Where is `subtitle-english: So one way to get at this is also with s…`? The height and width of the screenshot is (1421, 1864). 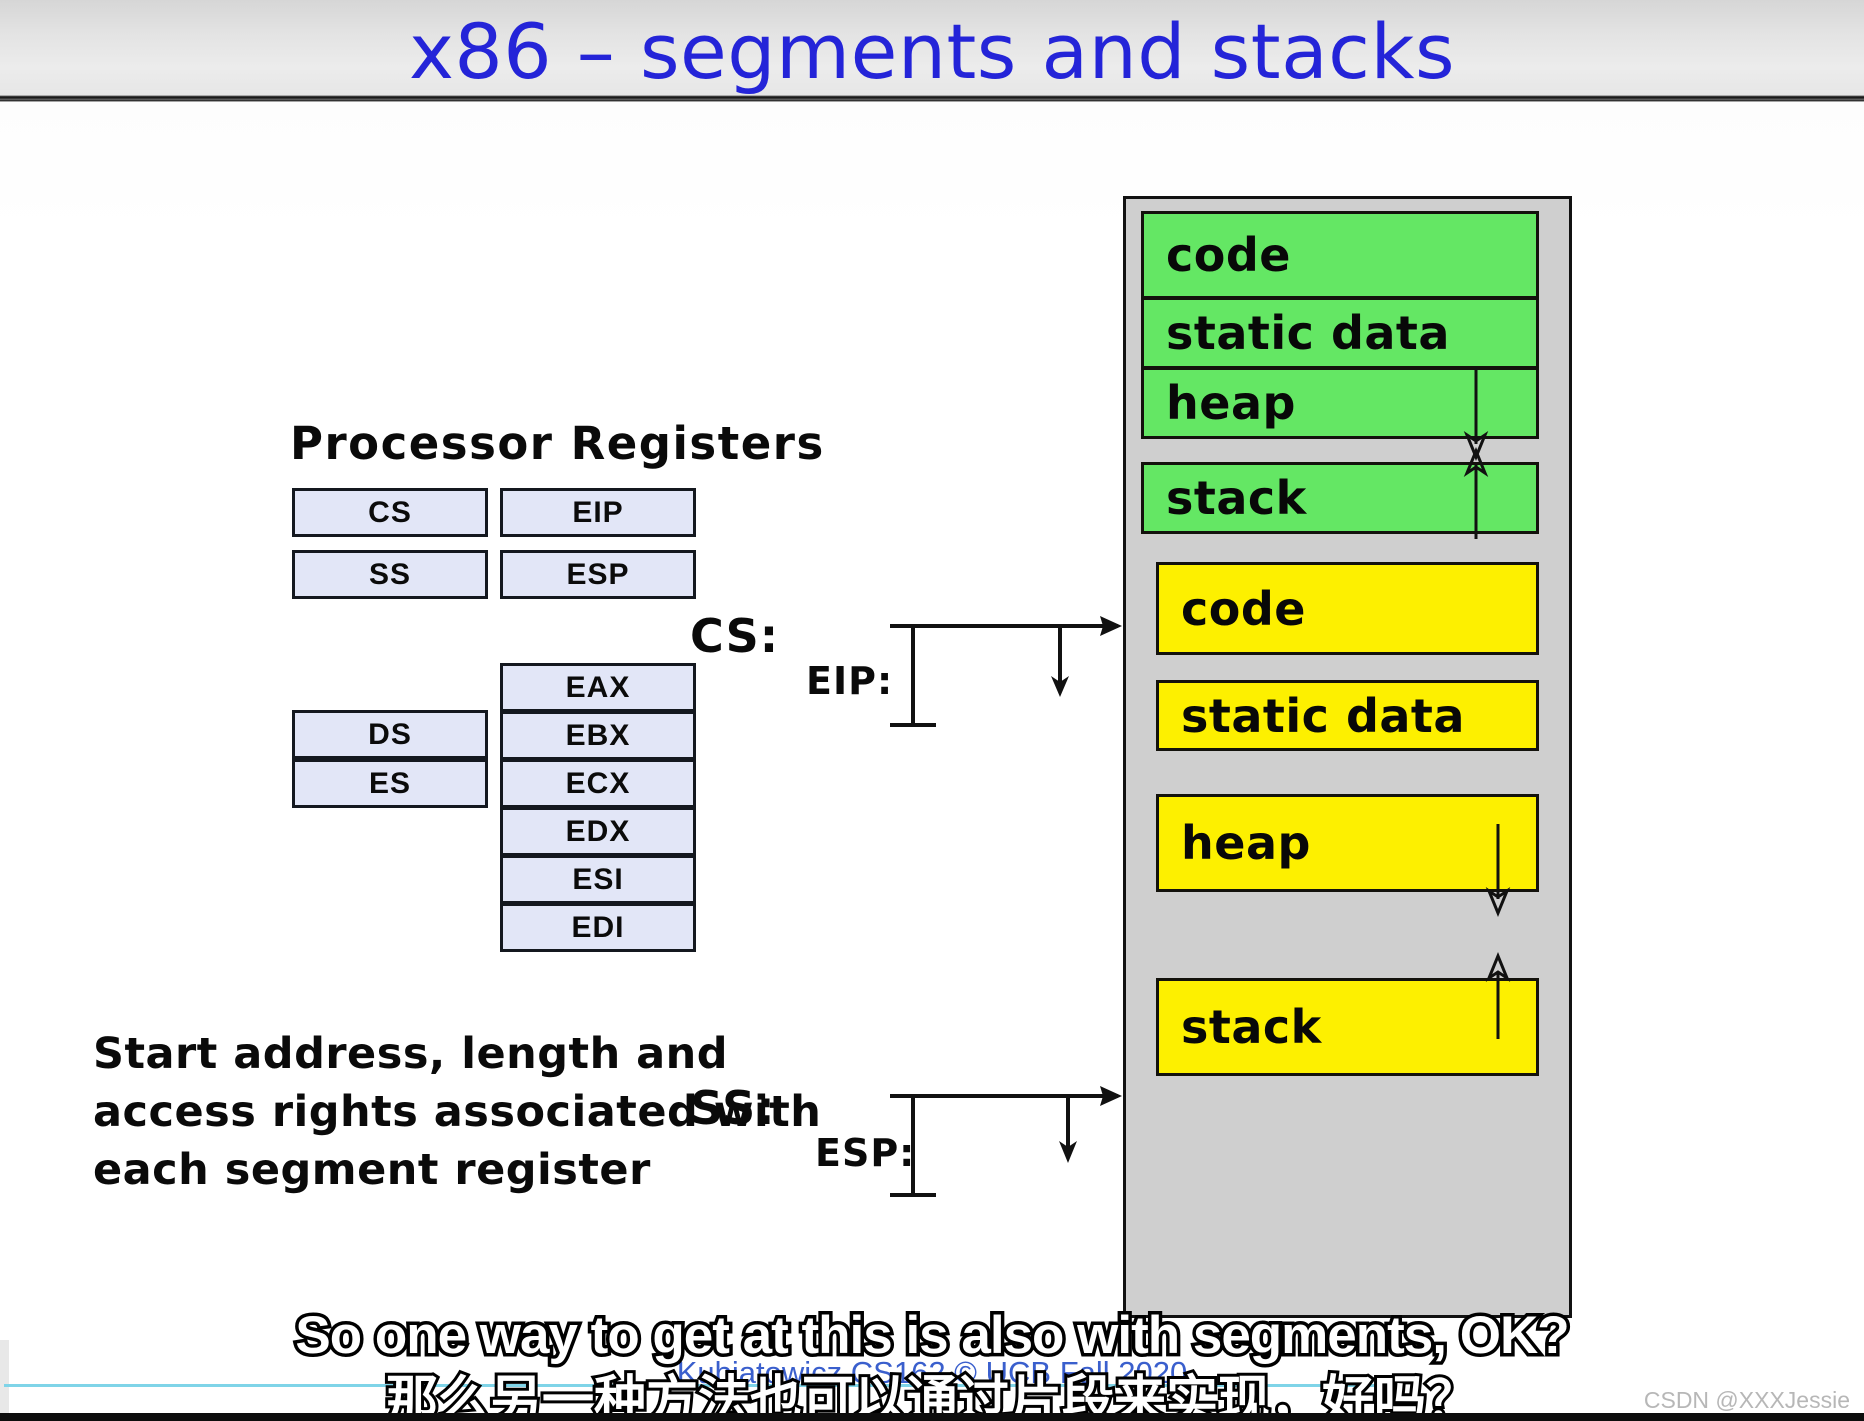
subtitle-english: So one way to get at this is also with s… is located at coordinates (932, 1336).